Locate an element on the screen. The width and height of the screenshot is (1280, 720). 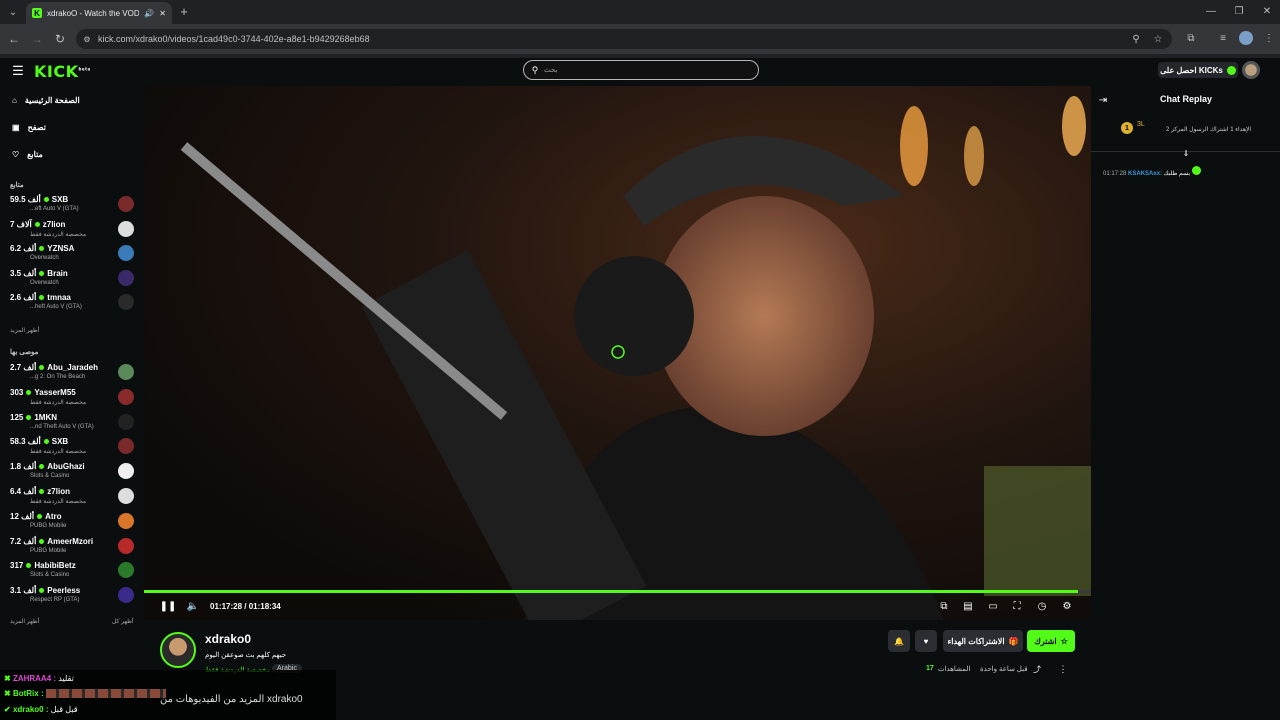
follow-button: ♥ is located at coordinates (926, 641).